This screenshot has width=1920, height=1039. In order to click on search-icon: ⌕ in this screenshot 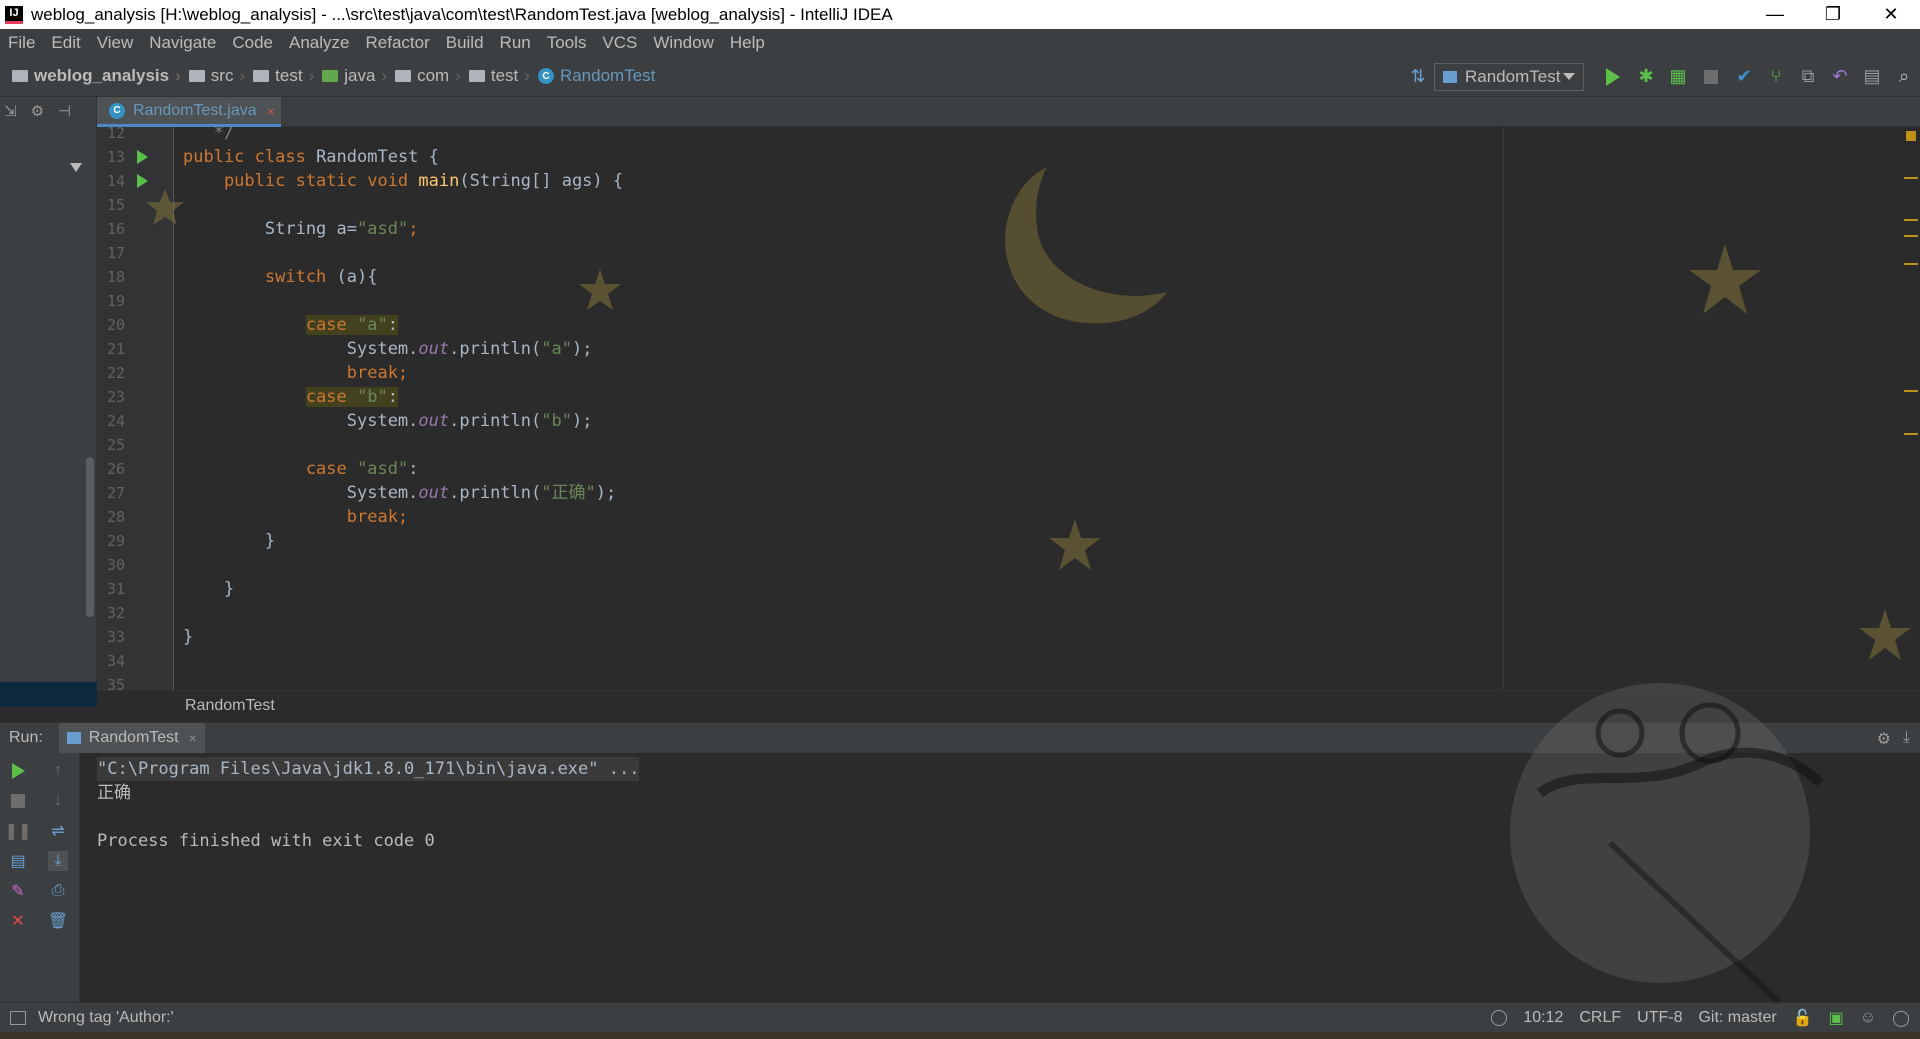, I will do `click(1904, 76)`.